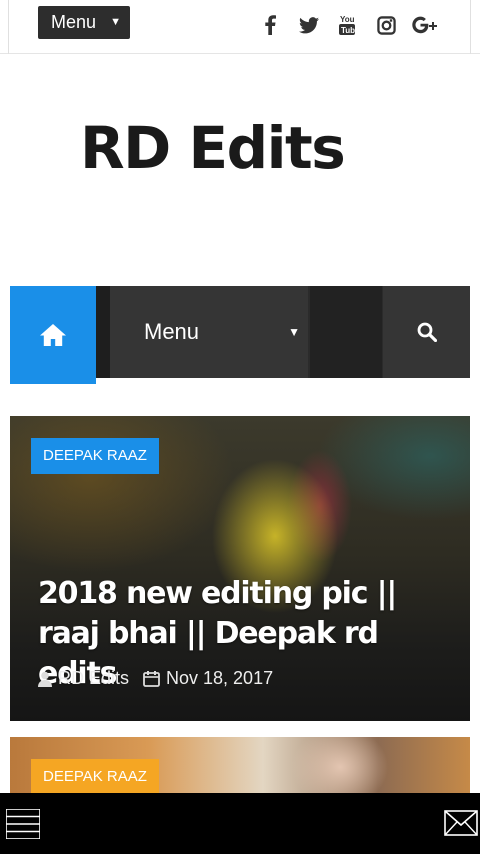 This screenshot has width=480, height=854. Describe the element at coordinates (74, 22) in the screenshot. I see `top-menu-label: Menu` at that location.